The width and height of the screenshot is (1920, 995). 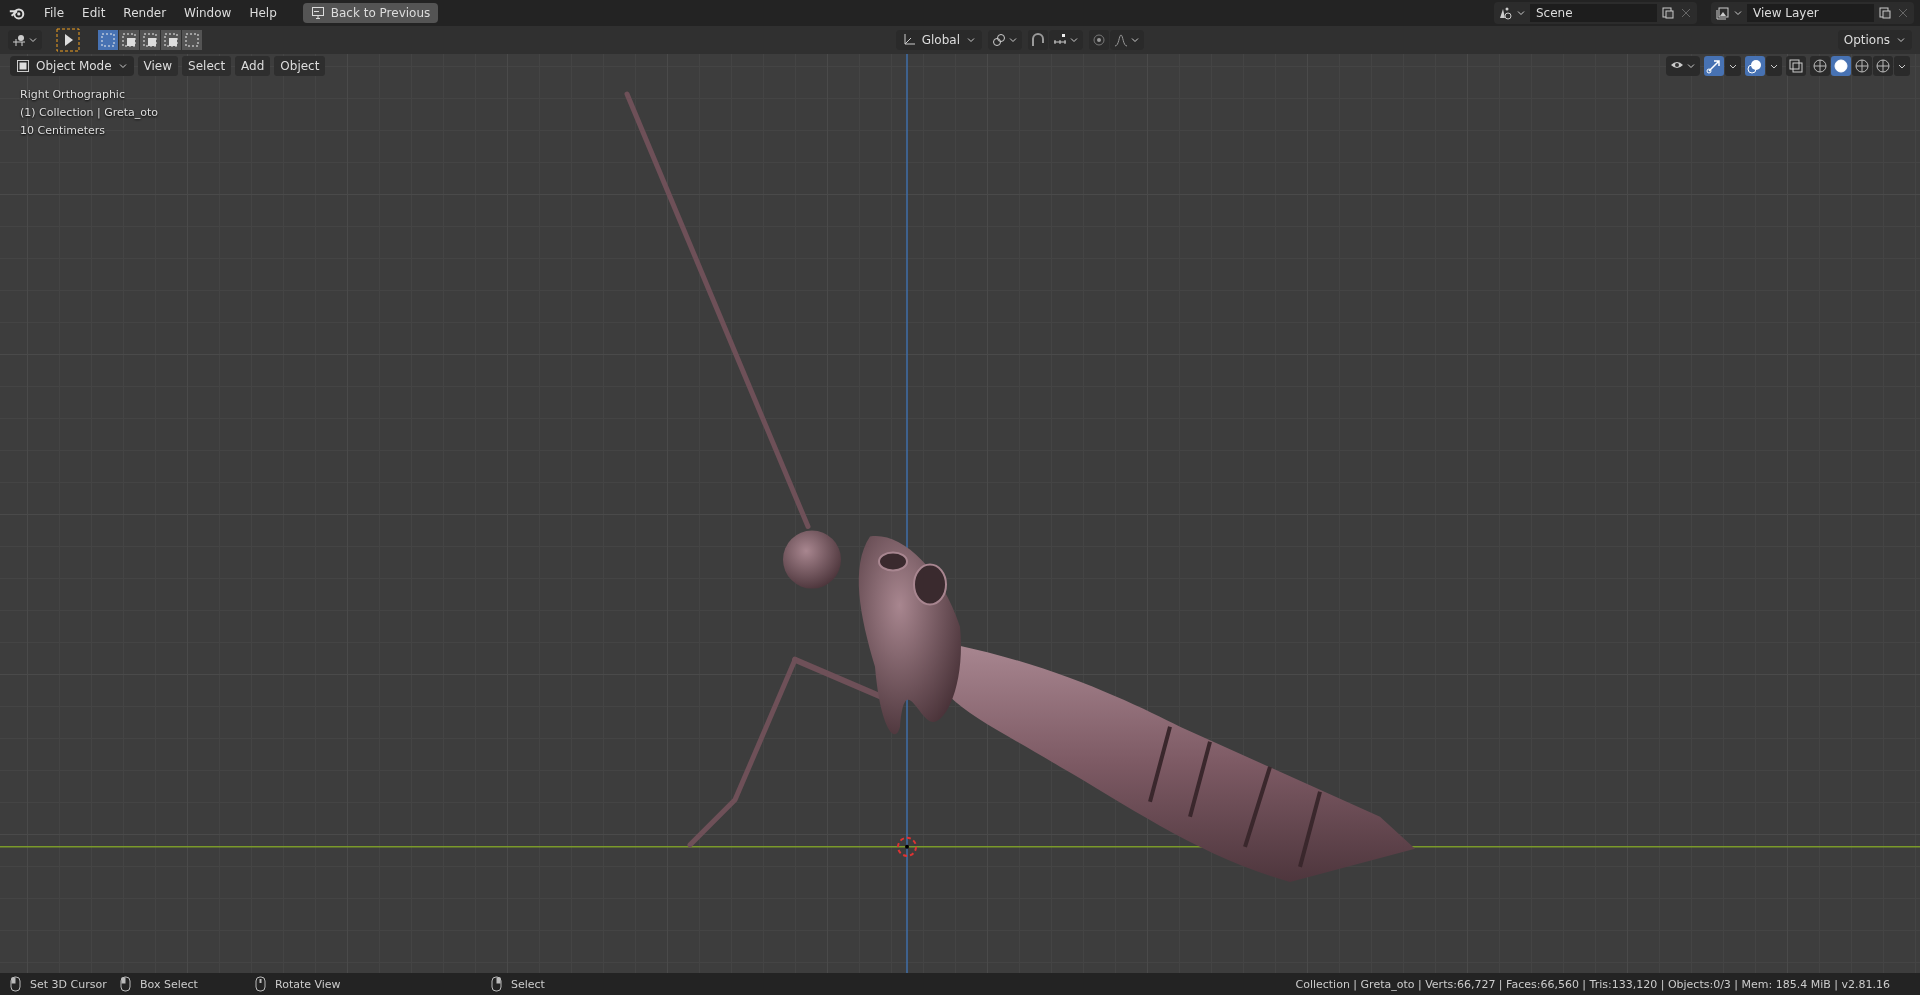 I want to click on select-tool-icon, so click(x=68, y=40).